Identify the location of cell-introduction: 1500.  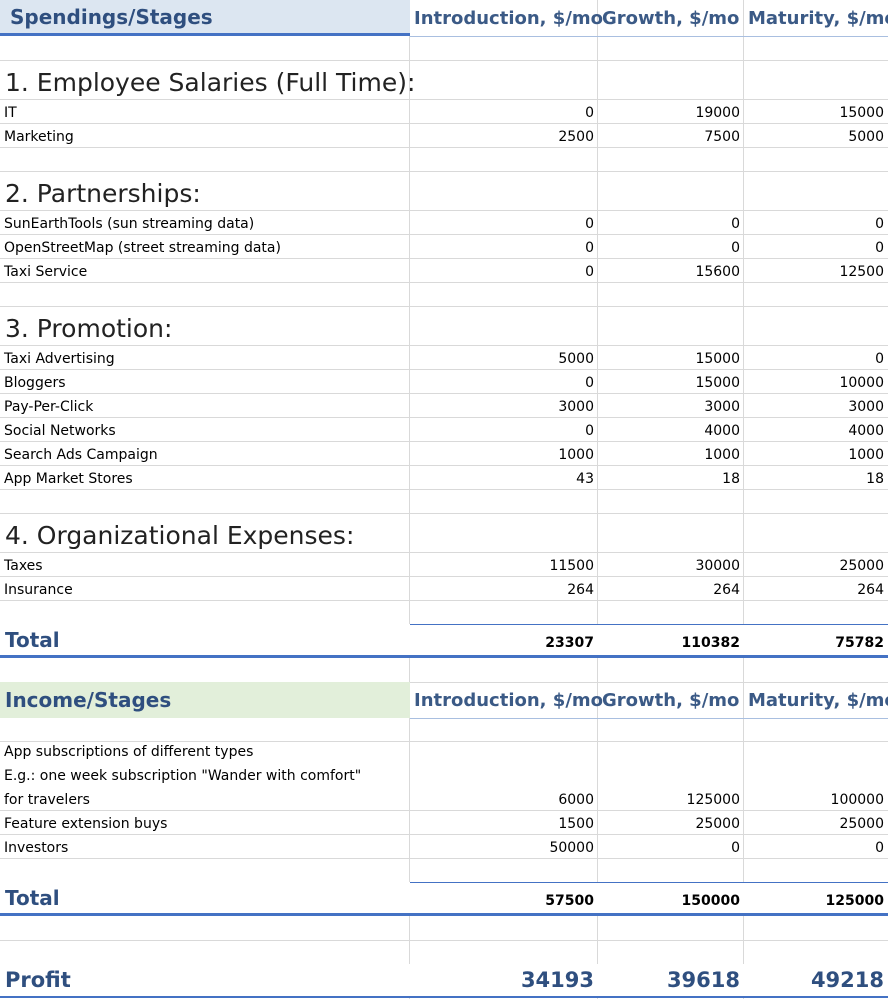
(504, 822).